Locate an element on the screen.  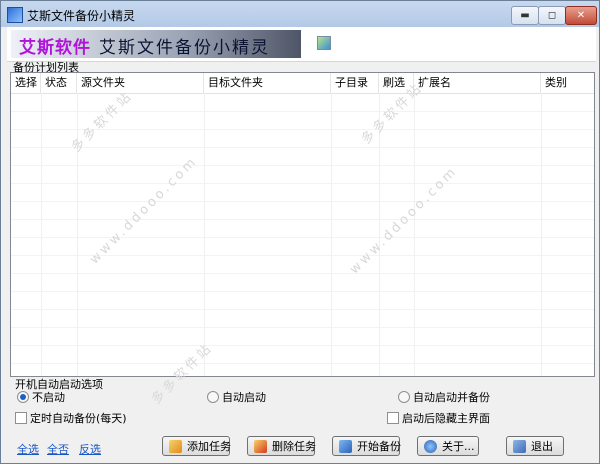
delete-task-button: 删除任务 is located at coordinates (281, 446).